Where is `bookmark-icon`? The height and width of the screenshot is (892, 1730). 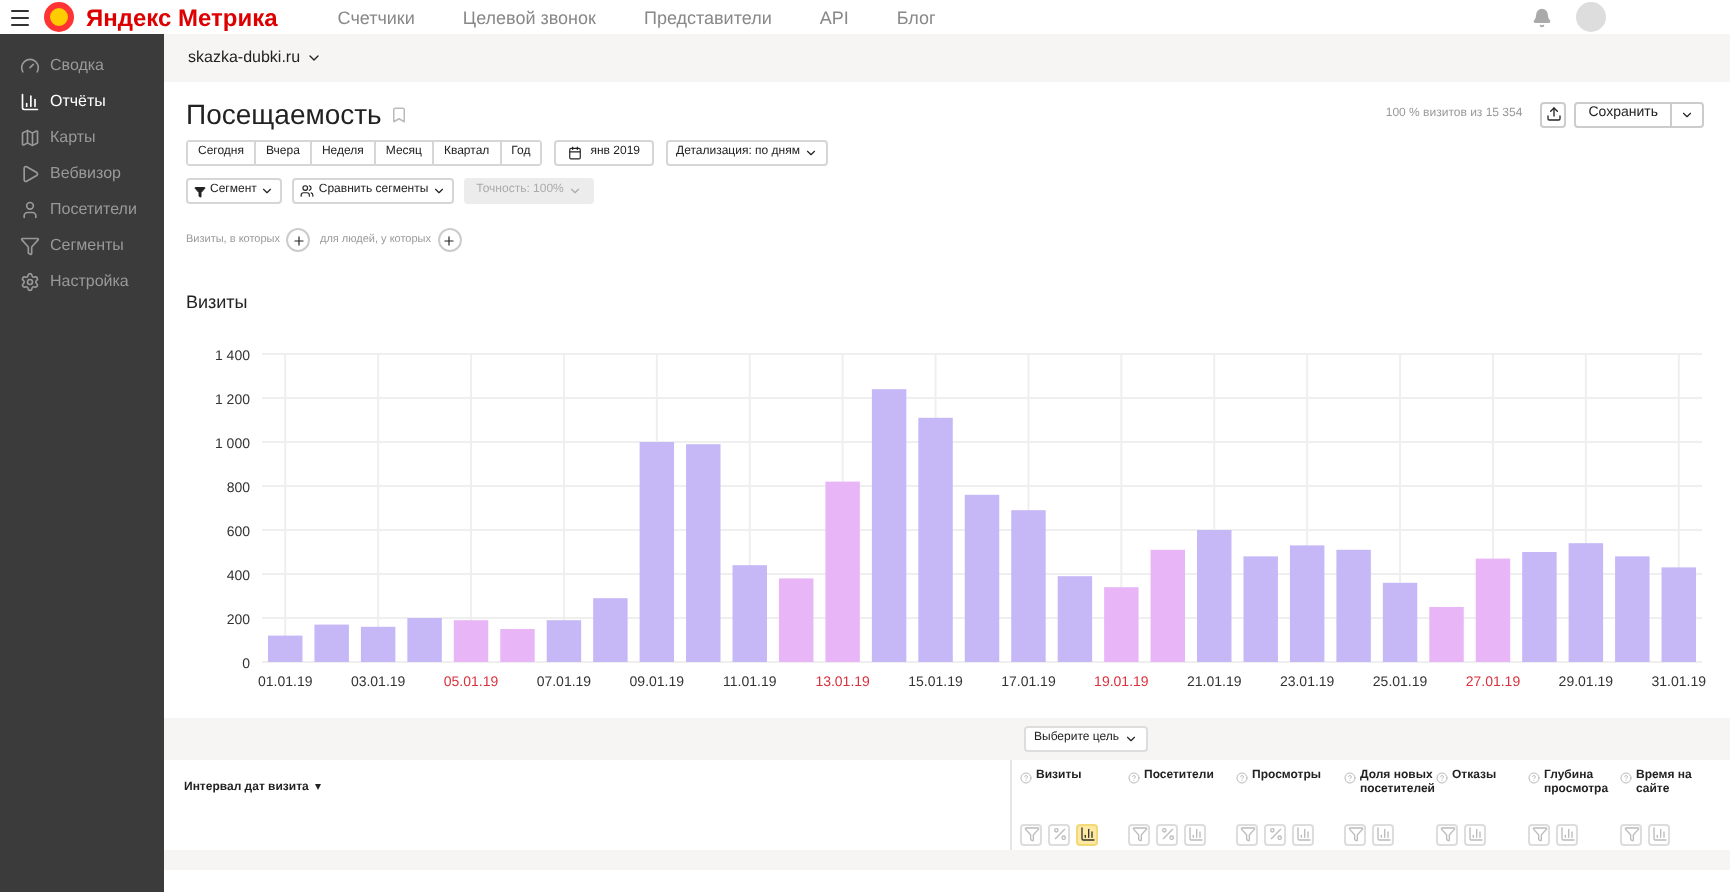
bookmark-icon is located at coordinates (398, 114).